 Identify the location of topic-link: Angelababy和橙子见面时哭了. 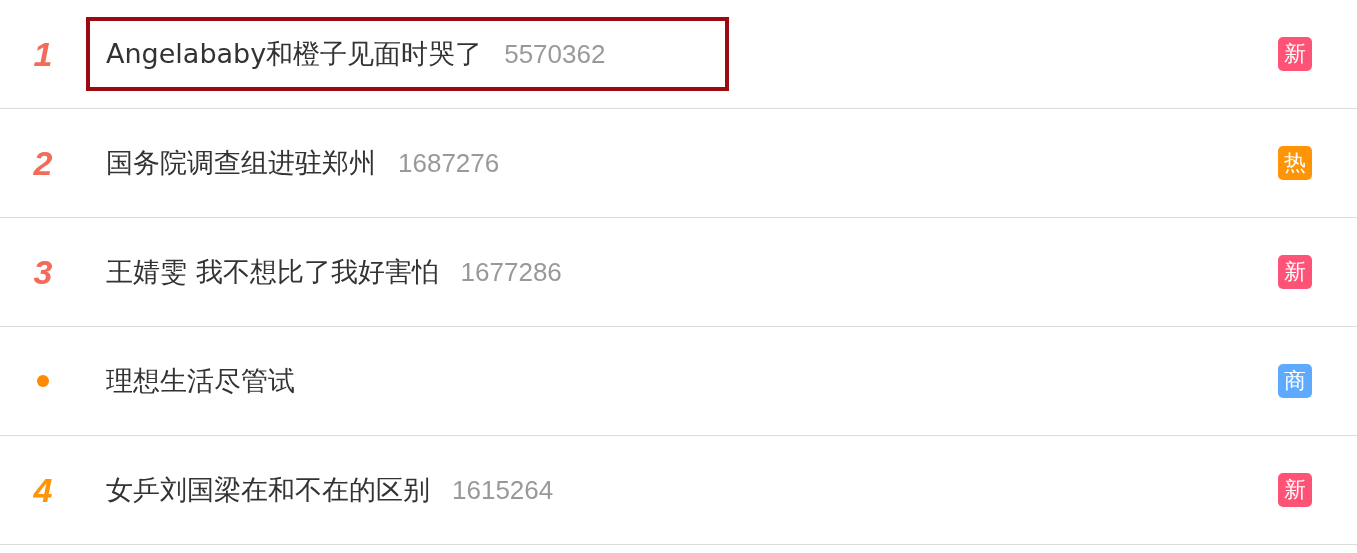
(294, 54).